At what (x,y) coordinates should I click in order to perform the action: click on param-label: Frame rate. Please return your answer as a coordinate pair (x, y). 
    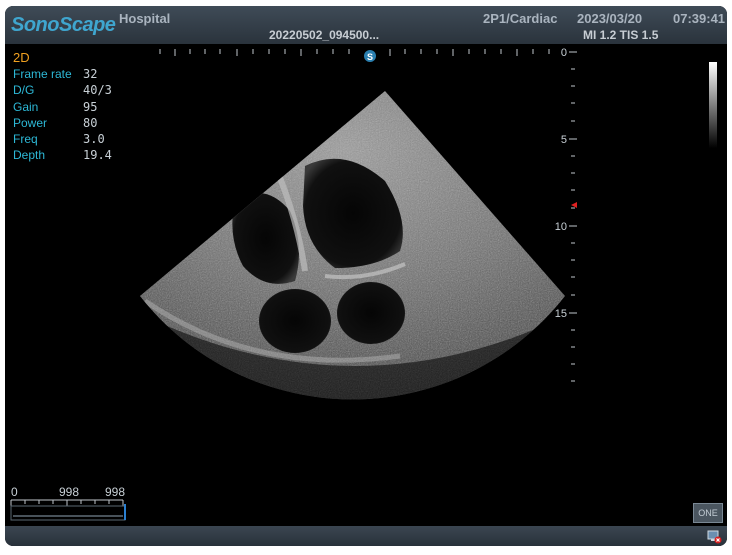
    Looking at the image, I should click on (42, 74).